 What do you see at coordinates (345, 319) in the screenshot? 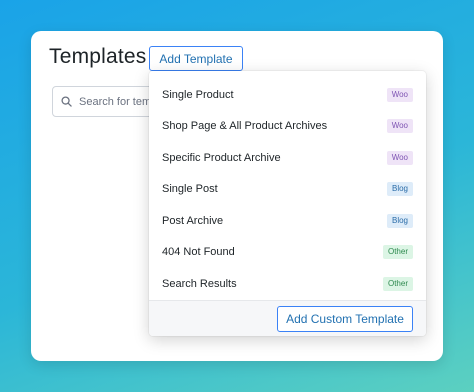
I see `add-custom-template-button: Add Custom Template` at bounding box center [345, 319].